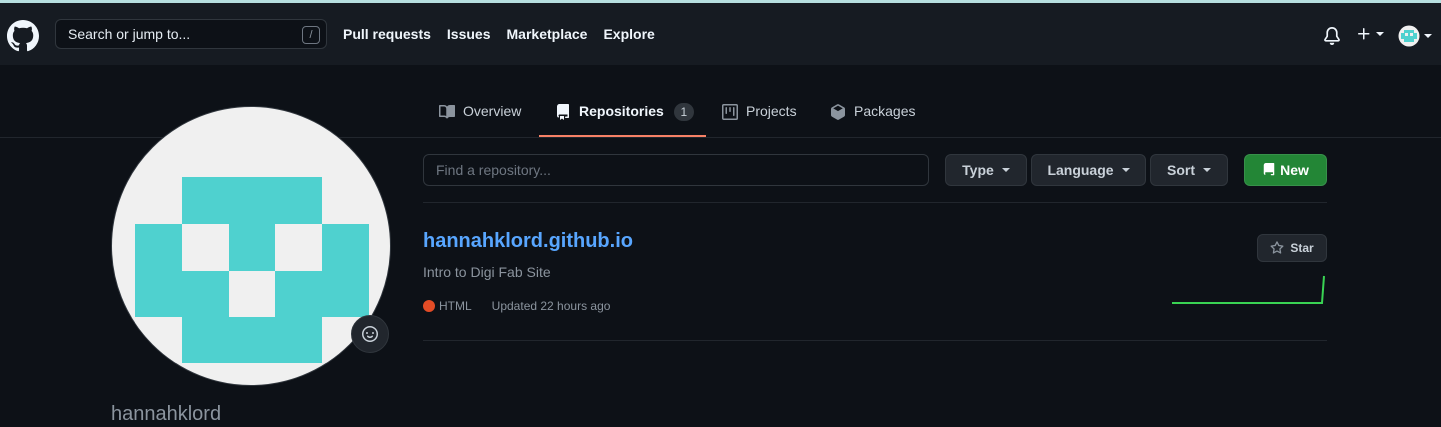 Image resolution: width=1441 pixels, height=427 pixels. I want to click on top-nav: Pull requests Issues Marketplace Explore, so click(499, 34).